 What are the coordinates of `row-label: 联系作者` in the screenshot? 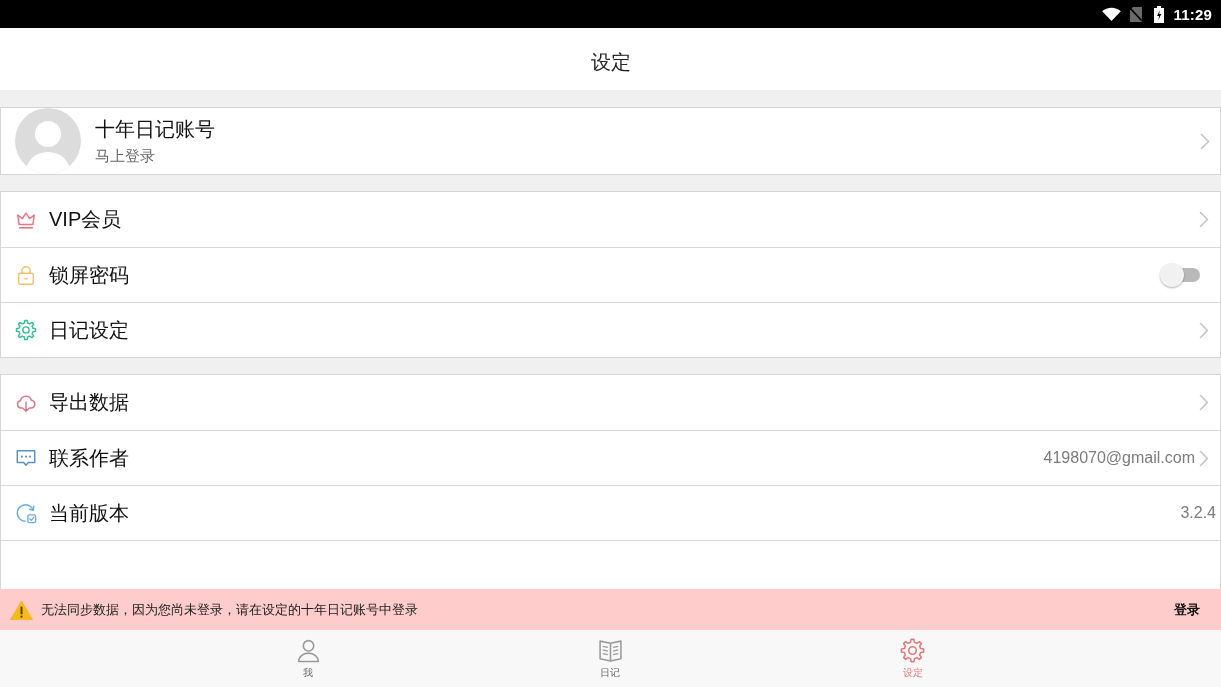 It's located at (89, 458).